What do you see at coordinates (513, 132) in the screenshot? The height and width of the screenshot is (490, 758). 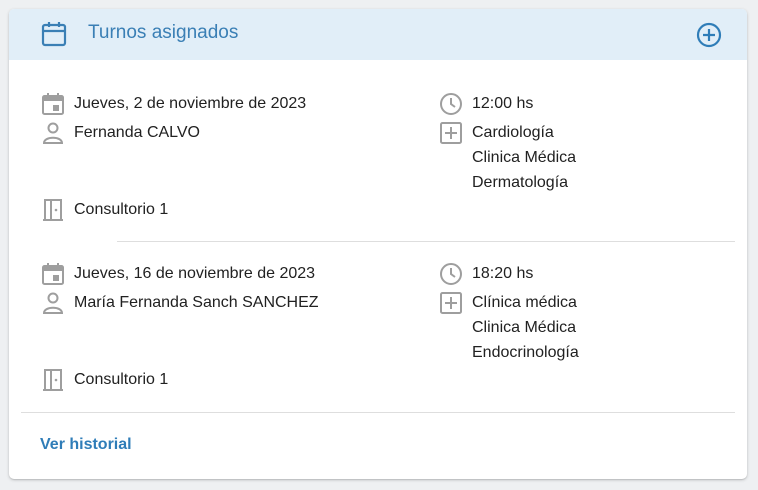 I see `specialty-item: Cardiología` at bounding box center [513, 132].